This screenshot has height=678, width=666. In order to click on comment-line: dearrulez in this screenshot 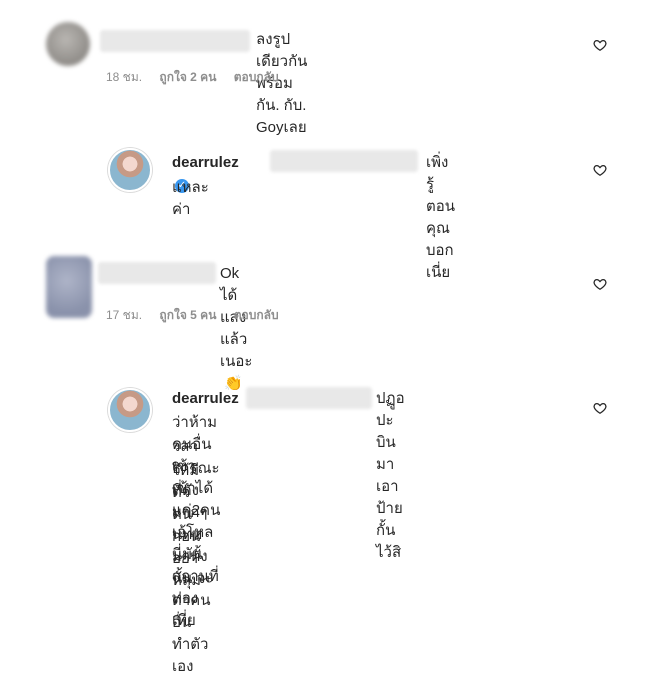, I will do `click(205, 399)`.